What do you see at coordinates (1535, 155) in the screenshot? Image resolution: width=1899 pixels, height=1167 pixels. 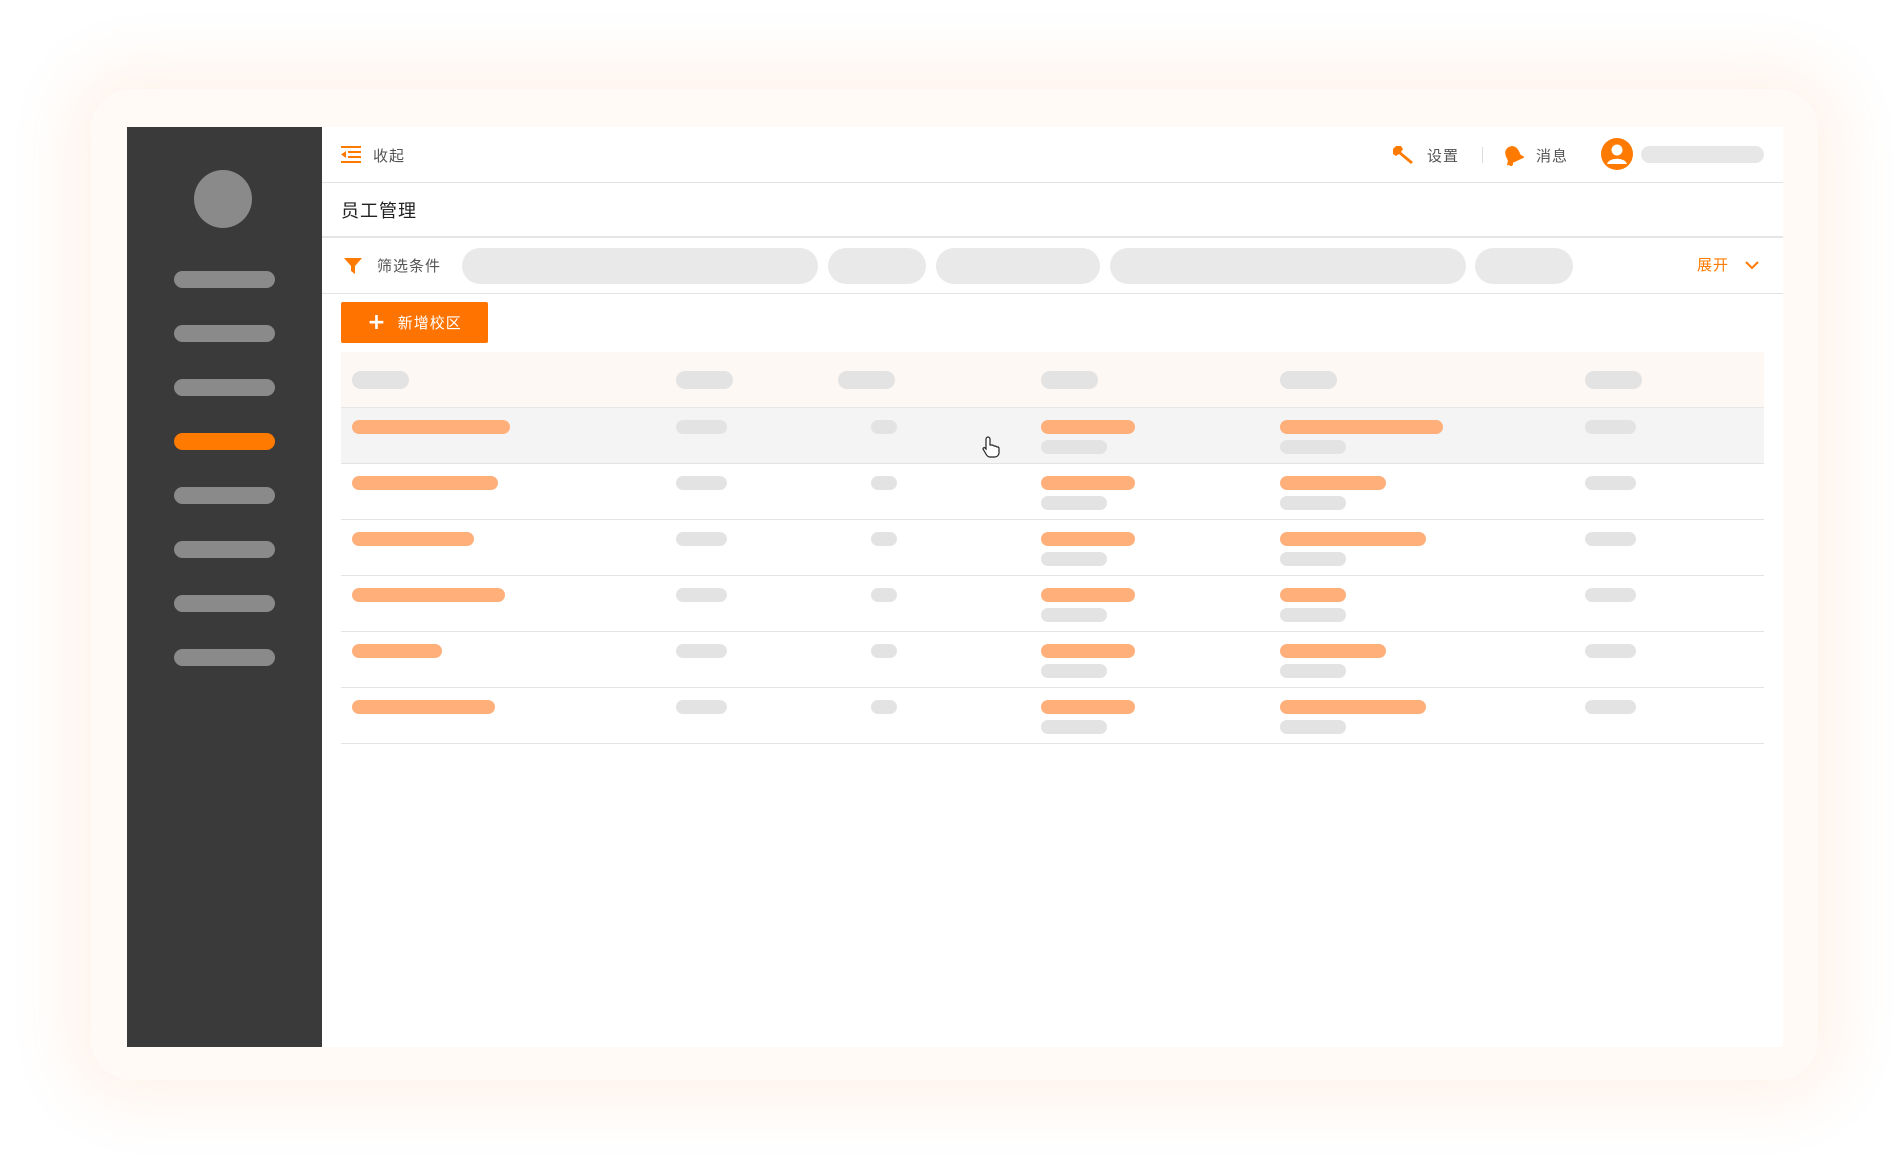 I see `messages-button: 消息` at bounding box center [1535, 155].